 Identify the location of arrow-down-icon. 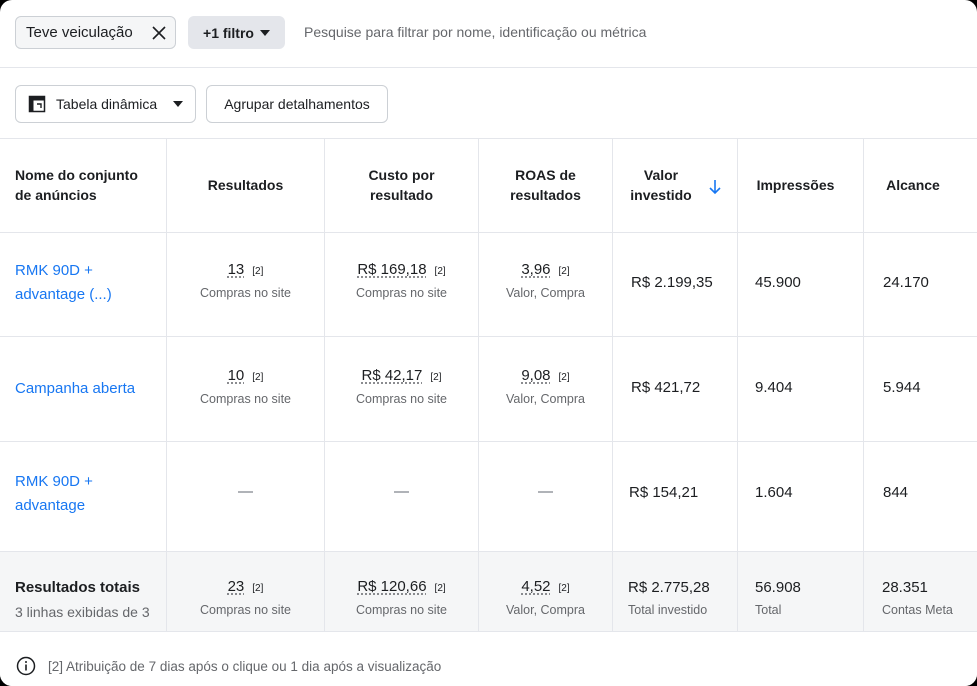
(715, 187).